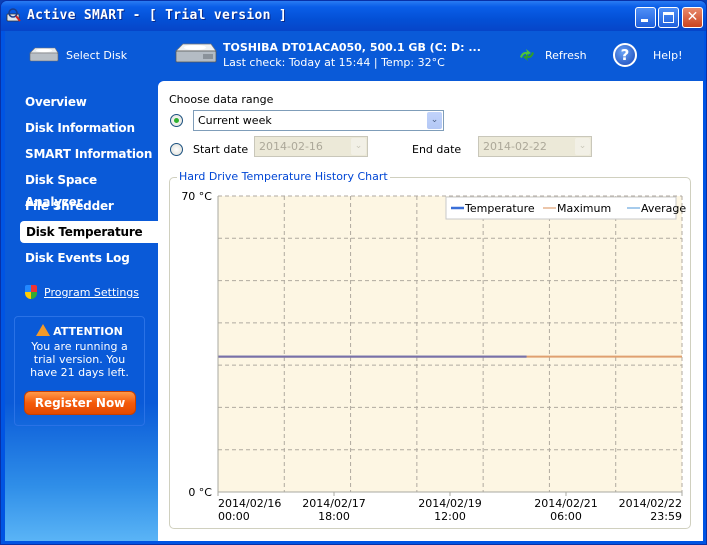 The image size is (707, 545). I want to click on legend-label-average: Average, so click(663, 208).